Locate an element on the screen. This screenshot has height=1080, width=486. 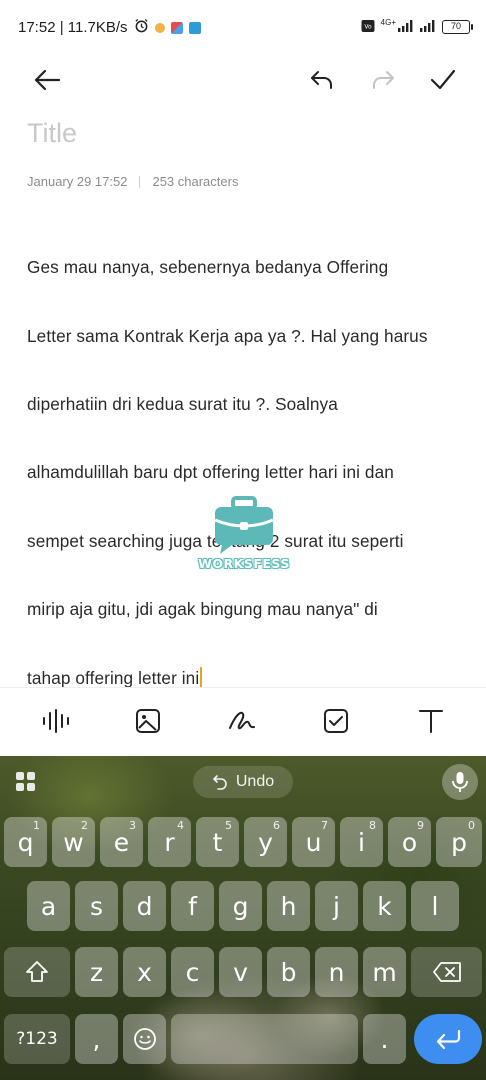
key-r: r4 is located at coordinates (169, 842).